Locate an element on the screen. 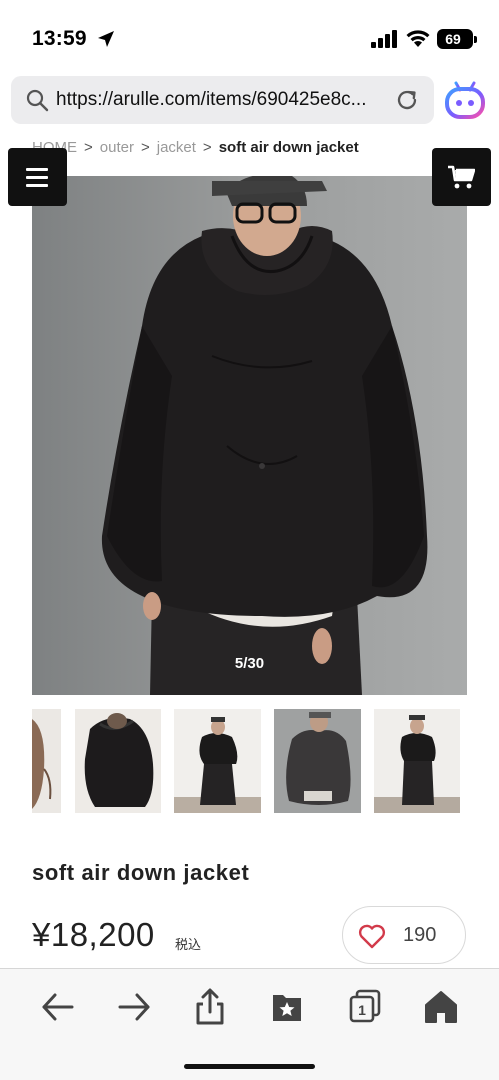  home-indicator is located at coordinates (249, 1066).